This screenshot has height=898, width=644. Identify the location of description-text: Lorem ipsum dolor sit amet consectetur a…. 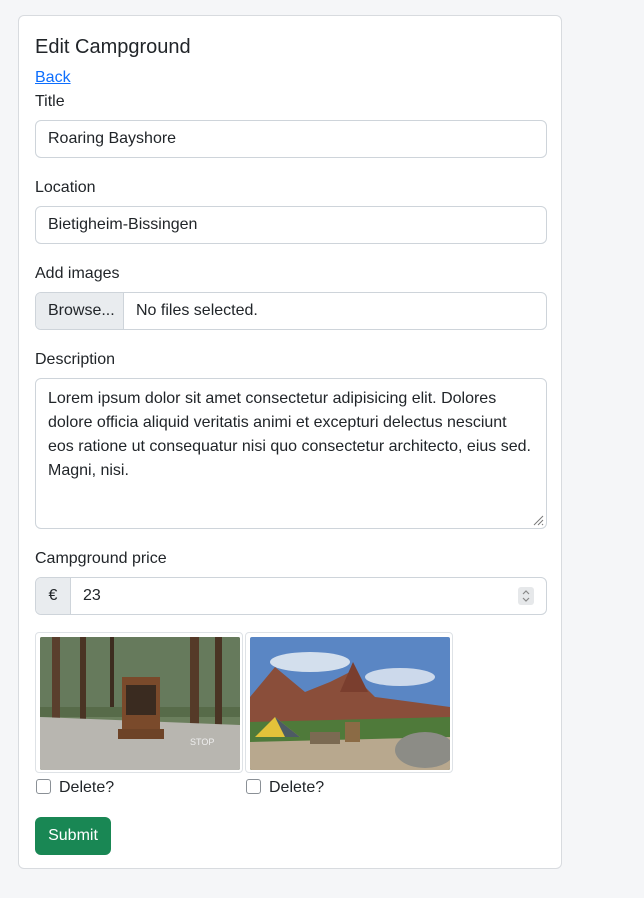
(289, 434).